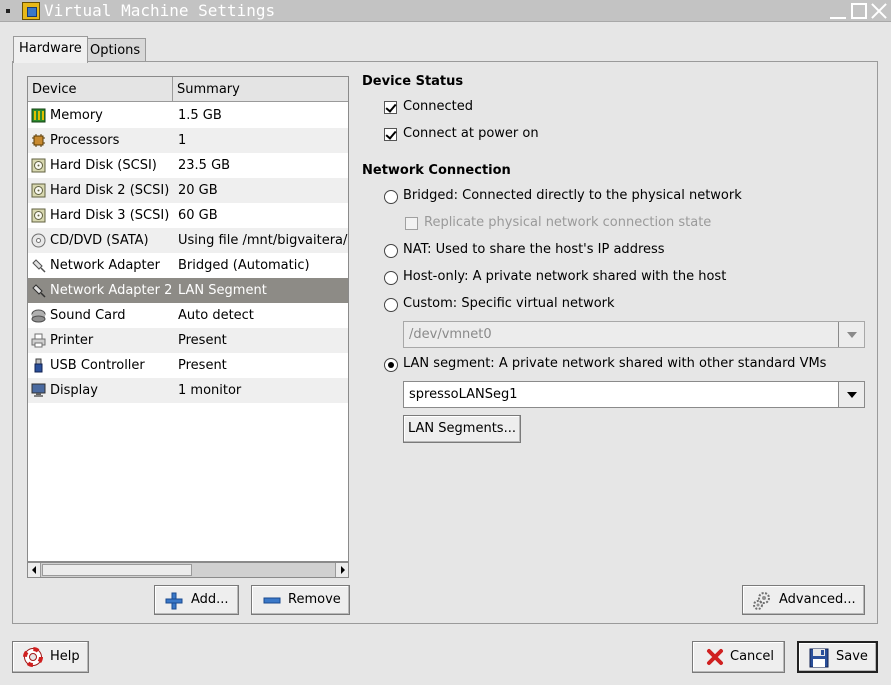 This screenshot has width=891, height=685. I want to click on device-row-hard-disk: Hard Disk (SCSI) 23.5 GB, so click(188, 165).